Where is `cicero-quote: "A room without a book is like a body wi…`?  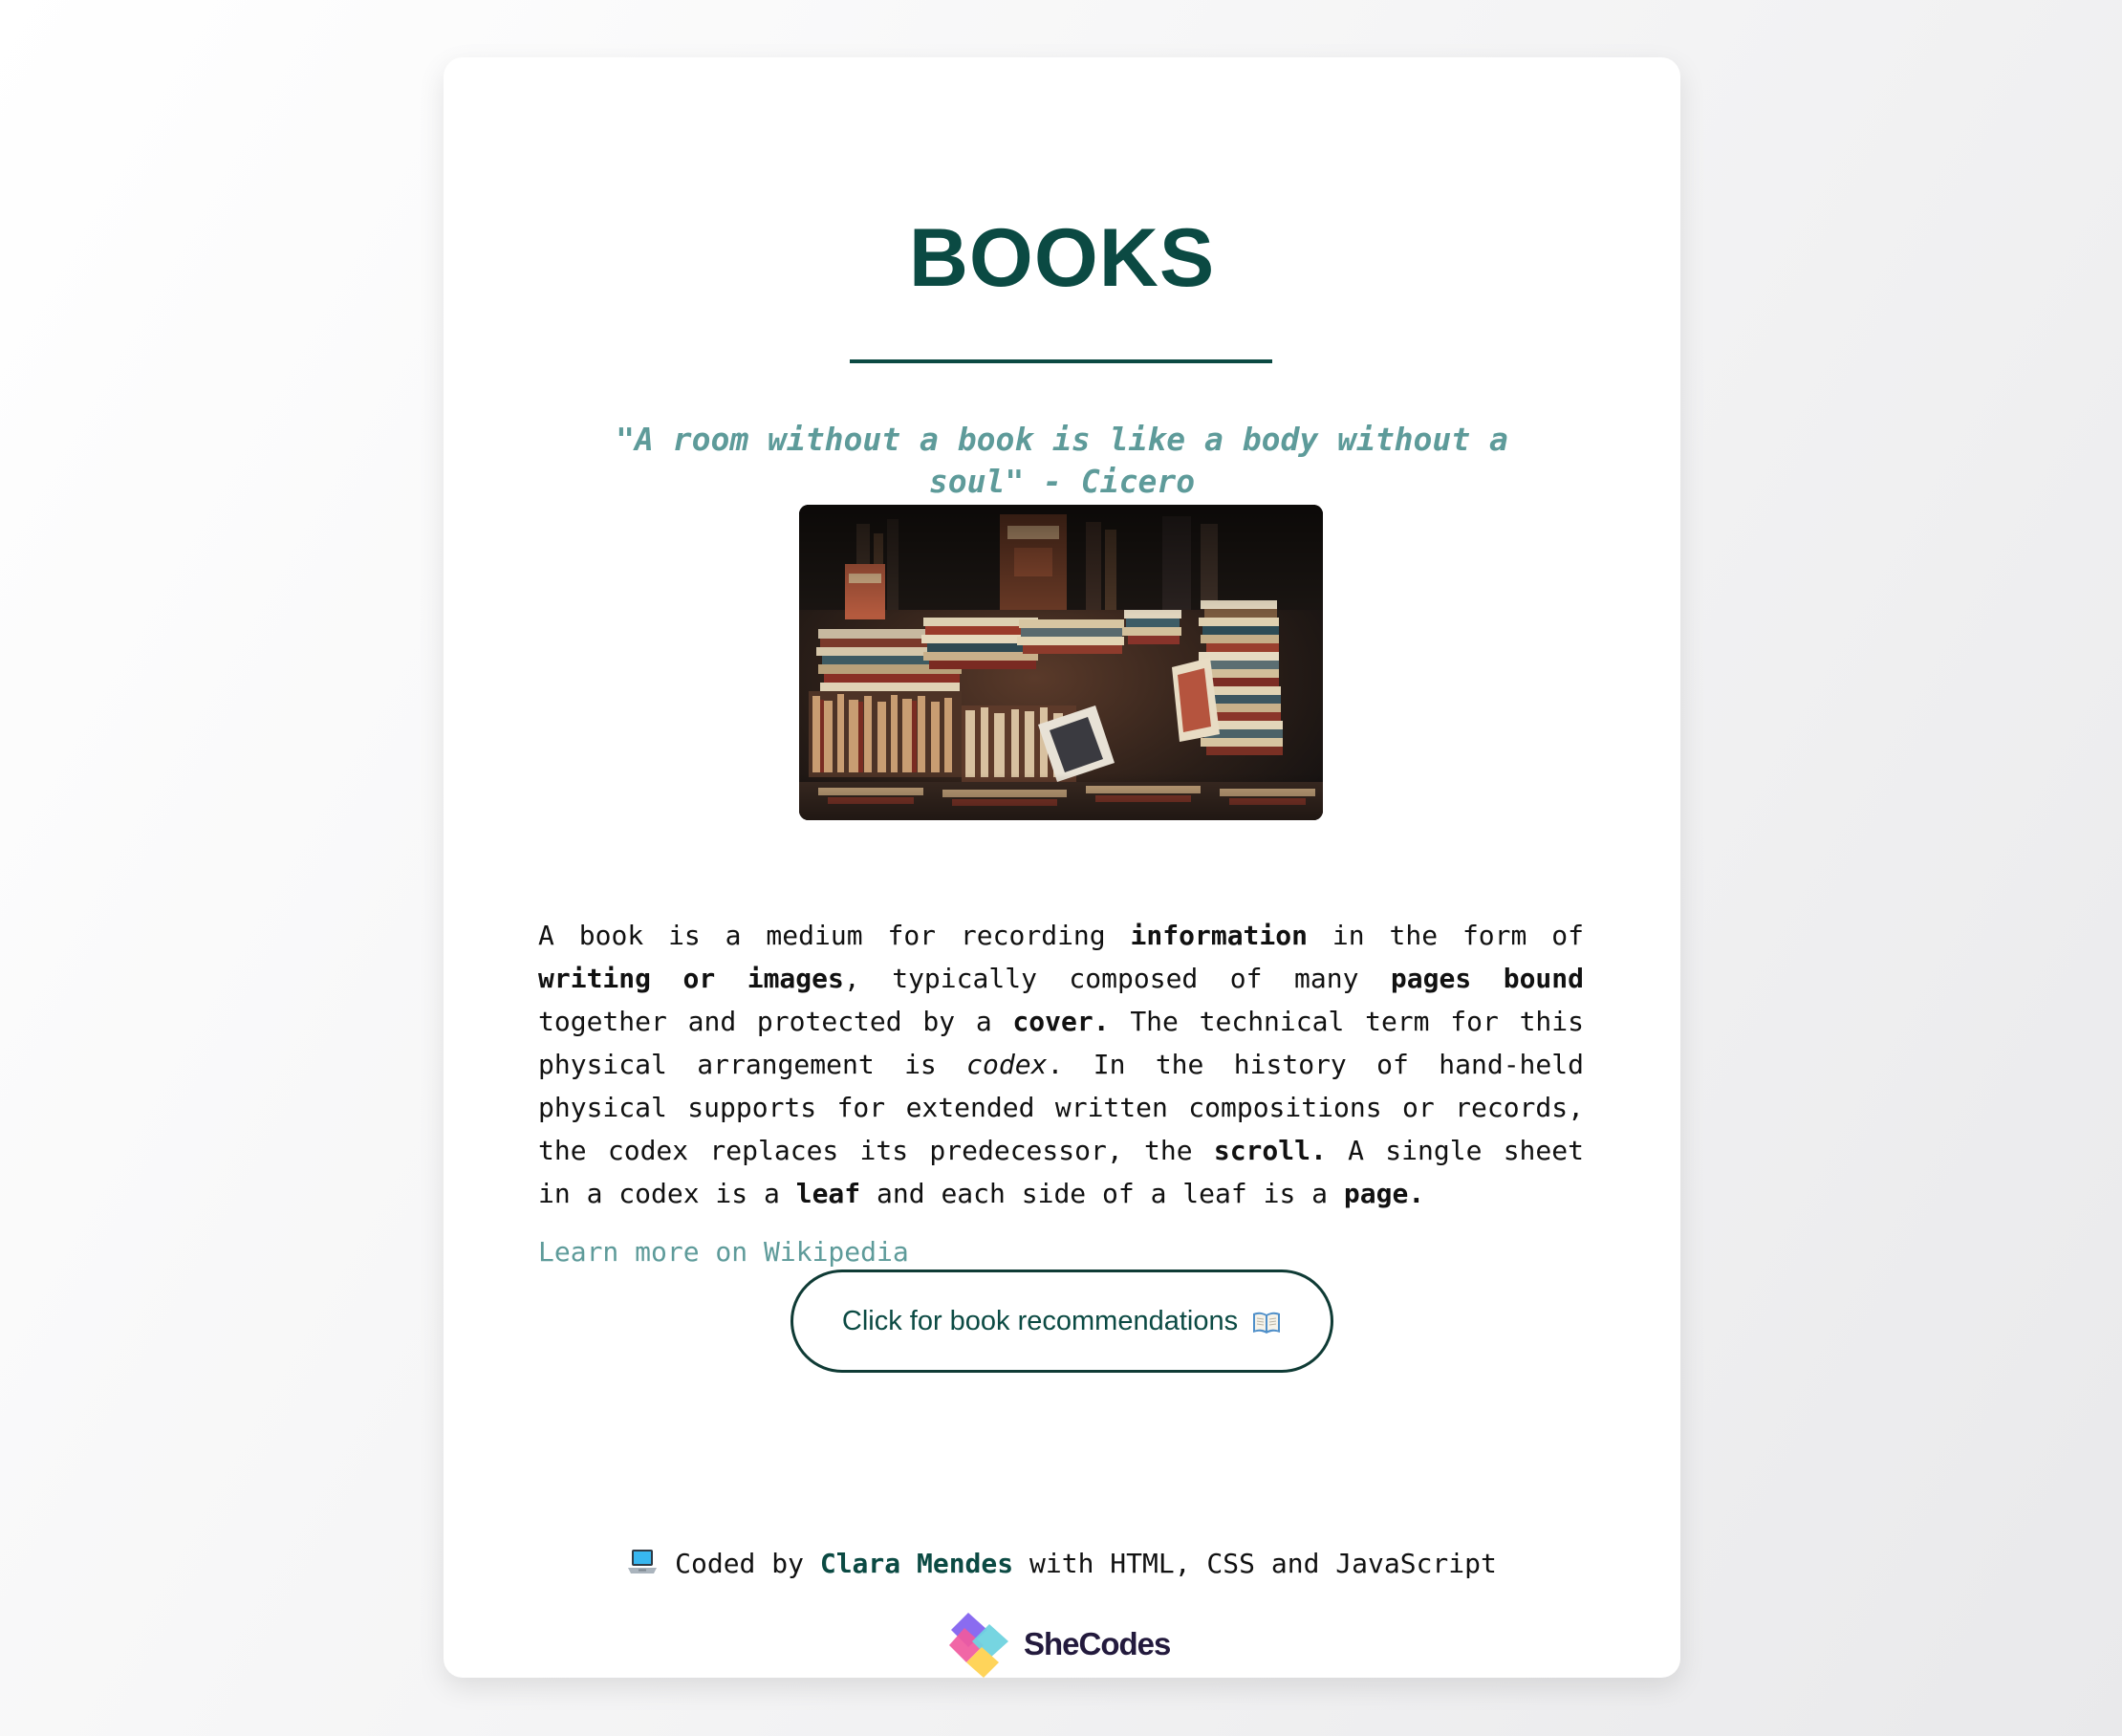
cicero-quote: "A room without a book is like a body wi… is located at coordinates (1062, 460).